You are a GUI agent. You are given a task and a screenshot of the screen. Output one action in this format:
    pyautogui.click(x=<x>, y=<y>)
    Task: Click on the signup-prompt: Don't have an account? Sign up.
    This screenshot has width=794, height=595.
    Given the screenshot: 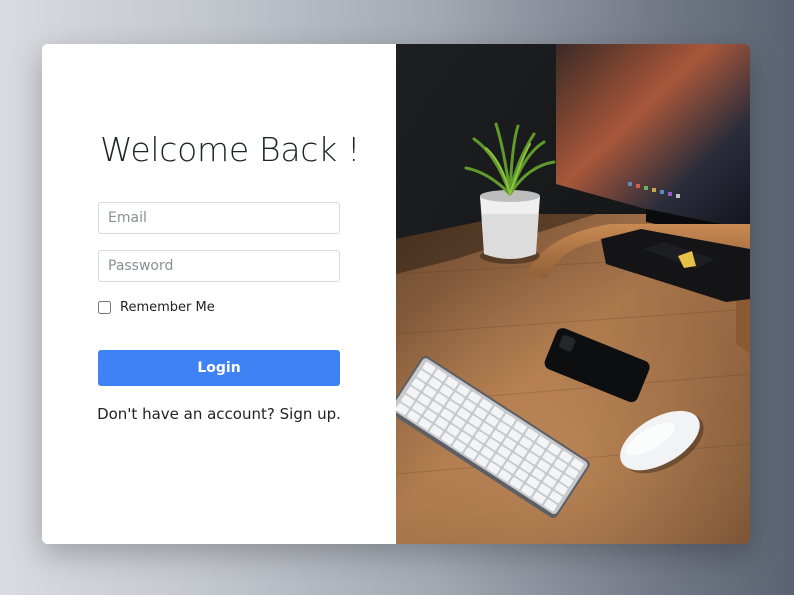 What is the action you would take?
    pyautogui.click(x=219, y=414)
    